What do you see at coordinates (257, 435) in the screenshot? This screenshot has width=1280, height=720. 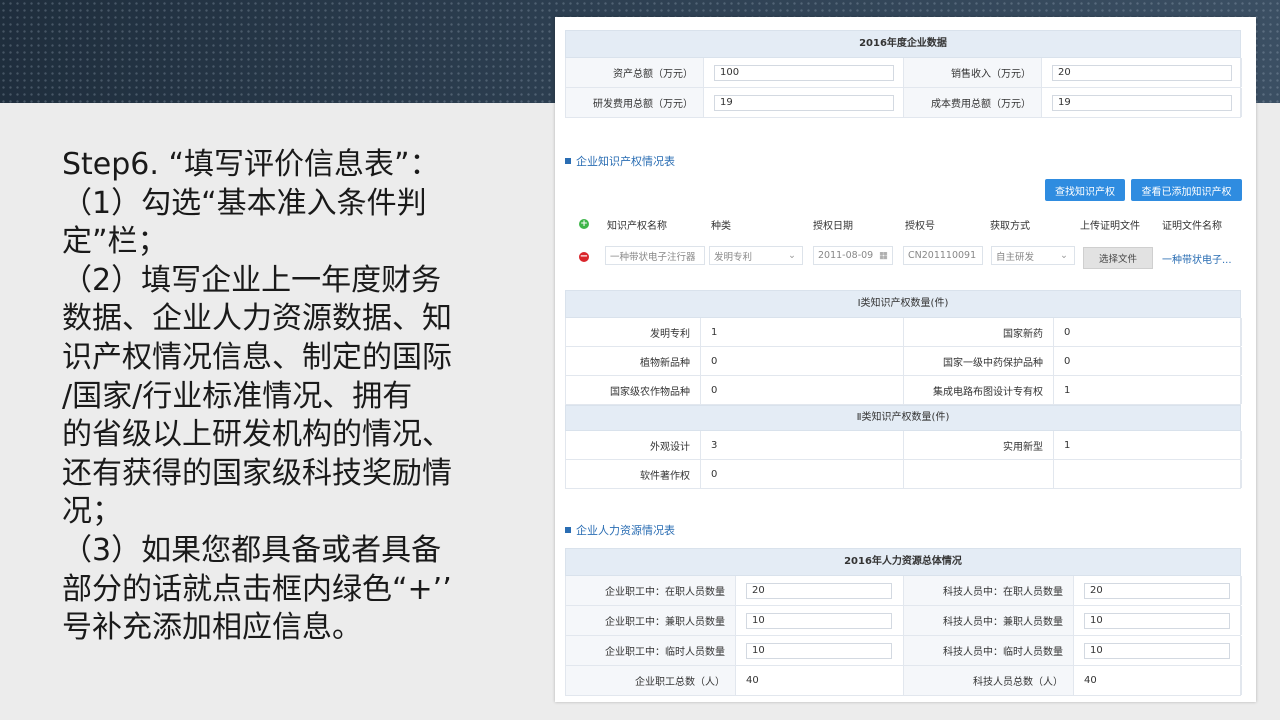 I see `instruction-line: 的省级以上研发机构的情况、` at bounding box center [257, 435].